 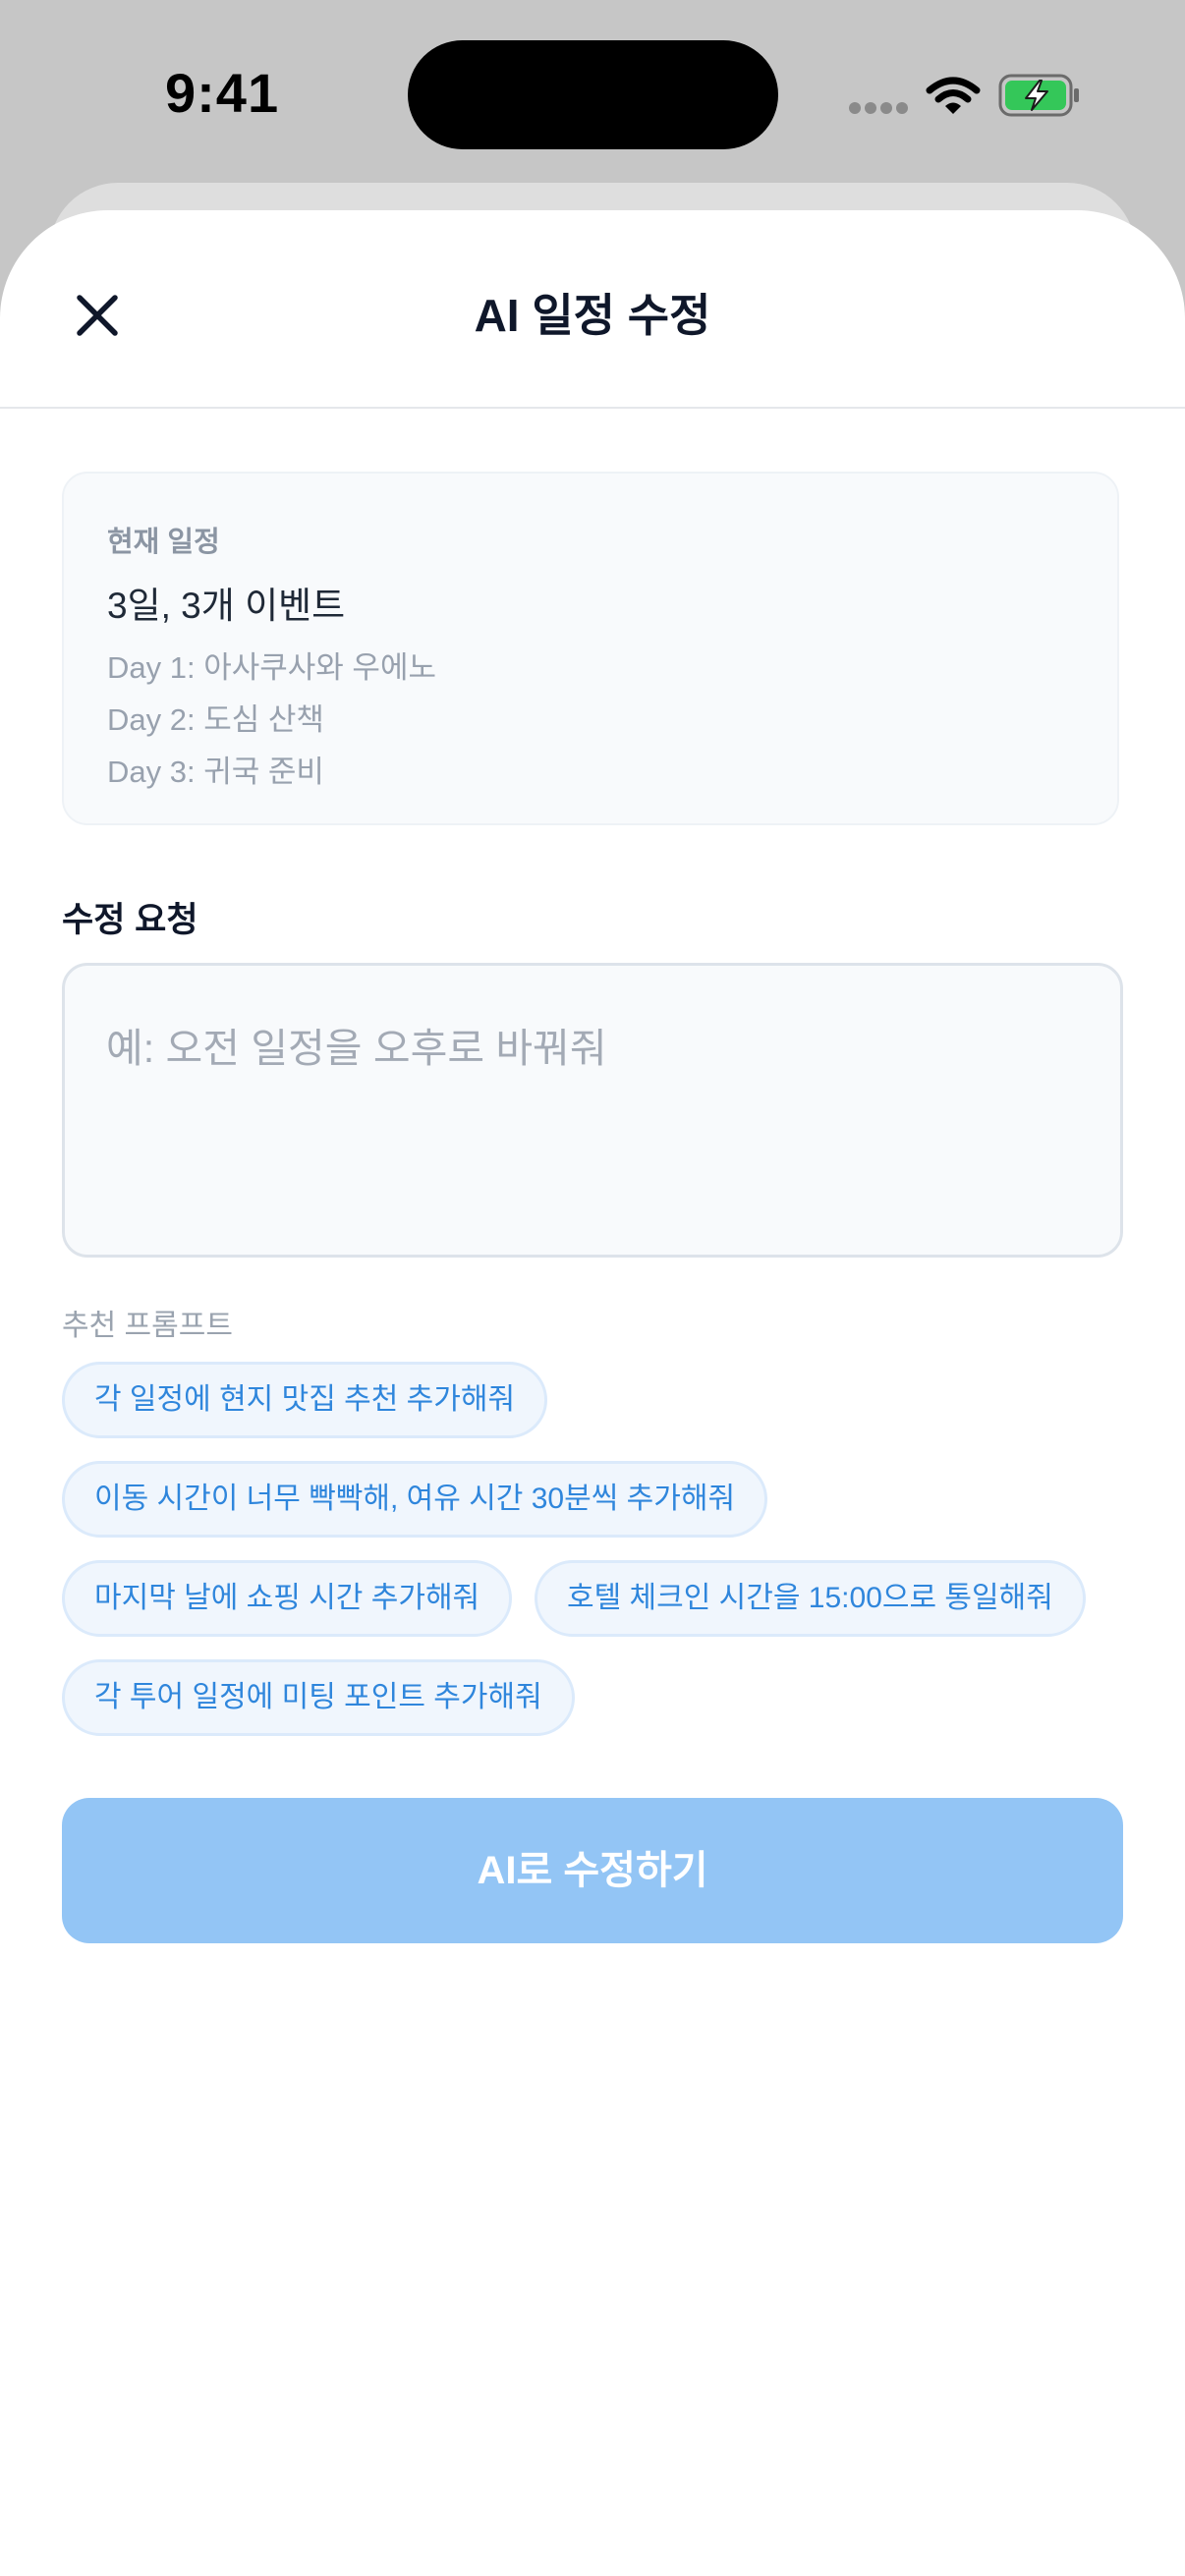 What do you see at coordinates (954, 95) in the screenshot?
I see `wifi-icon` at bounding box center [954, 95].